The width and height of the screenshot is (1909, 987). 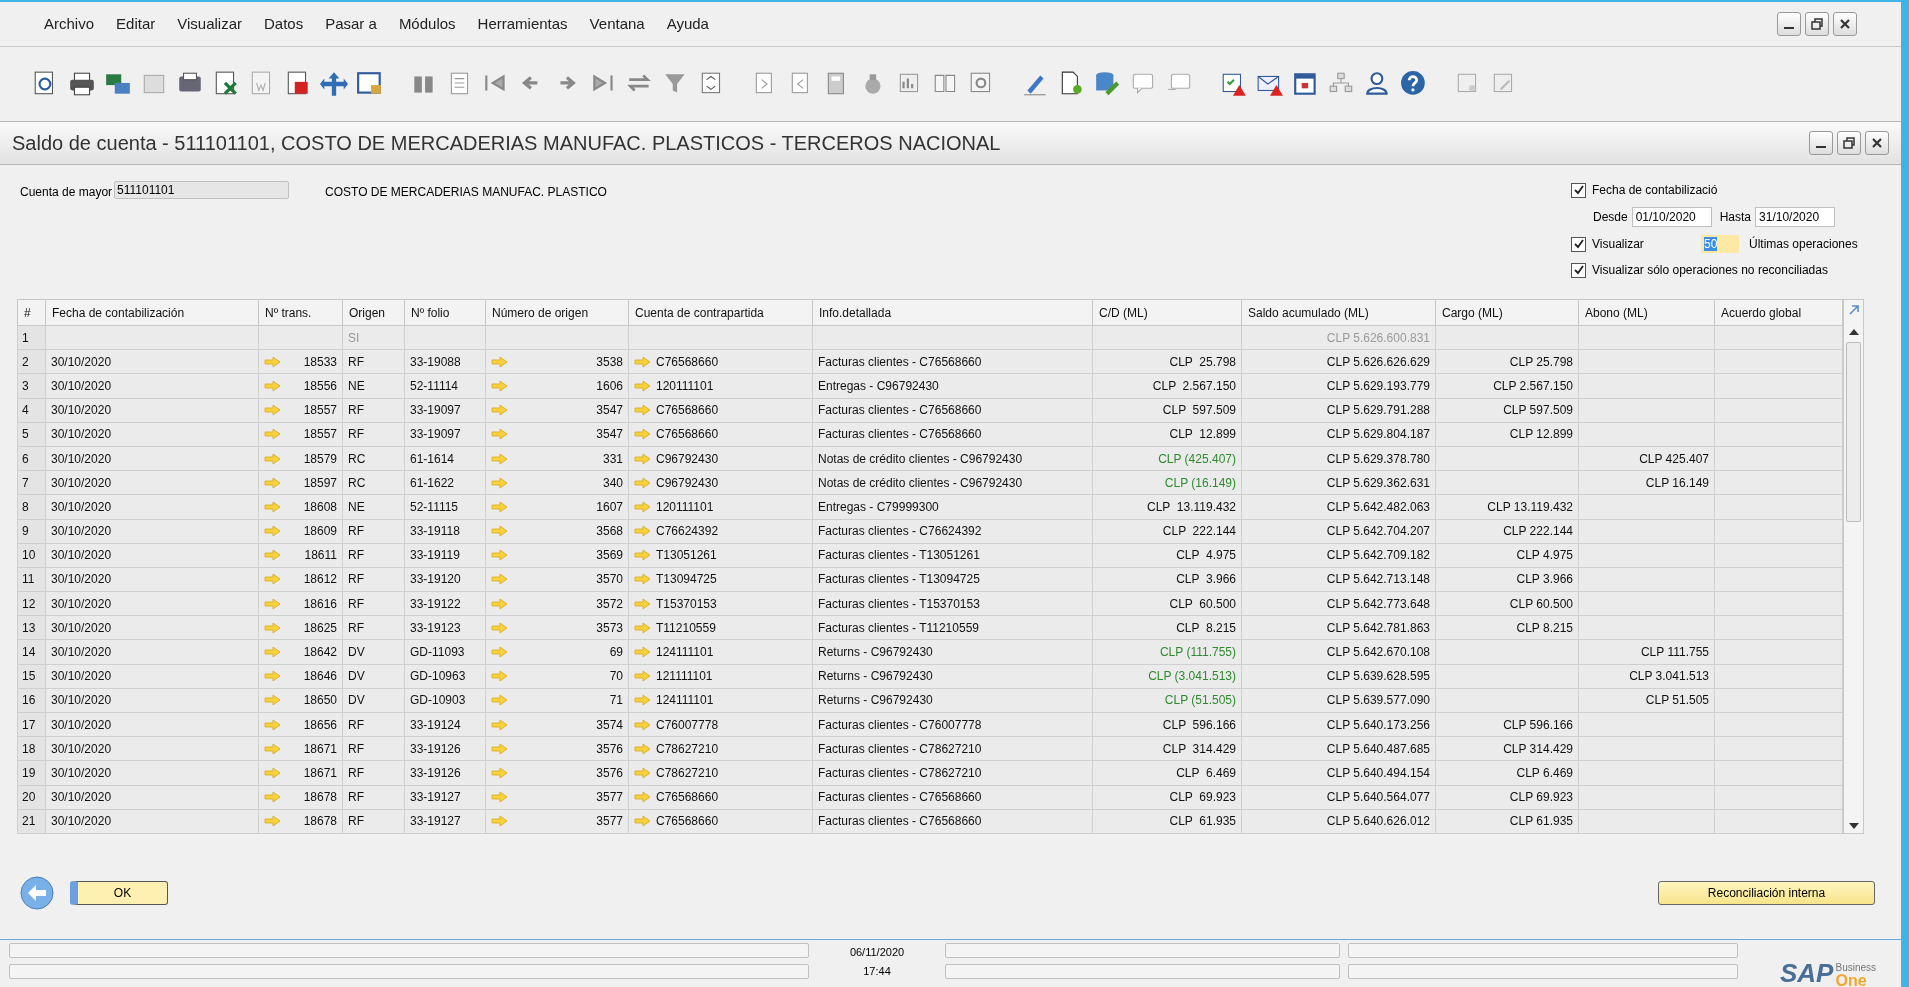 I want to click on column-header: Nº trans., so click(x=300, y=312).